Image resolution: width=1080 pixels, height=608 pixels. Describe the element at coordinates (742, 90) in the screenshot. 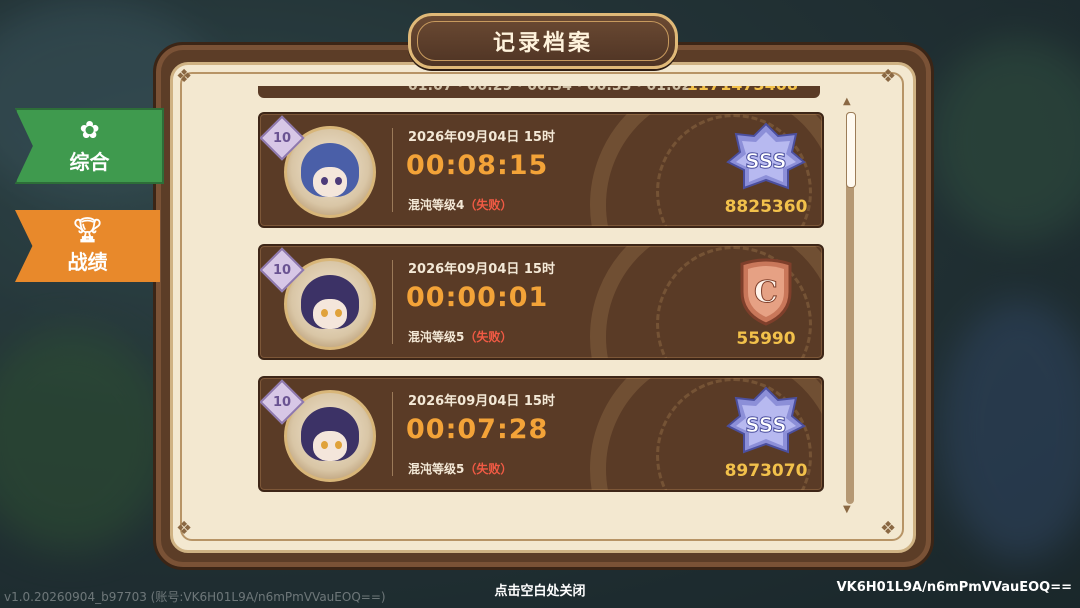

I see `partial-score: 1171473408` at that location.